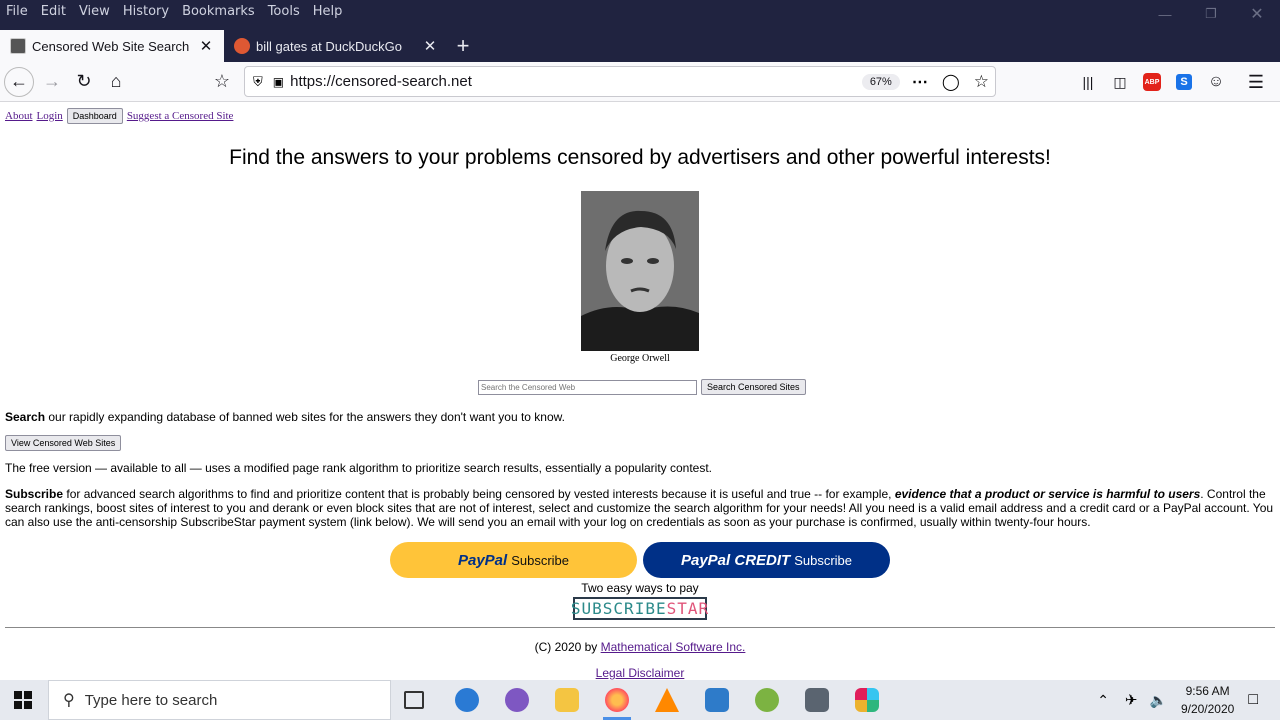 The height and width of the screenshot is (720, 1280). Describe the element at coordinates (467, 700) in the screenshot. I see `edge-browser-icon` at that location.